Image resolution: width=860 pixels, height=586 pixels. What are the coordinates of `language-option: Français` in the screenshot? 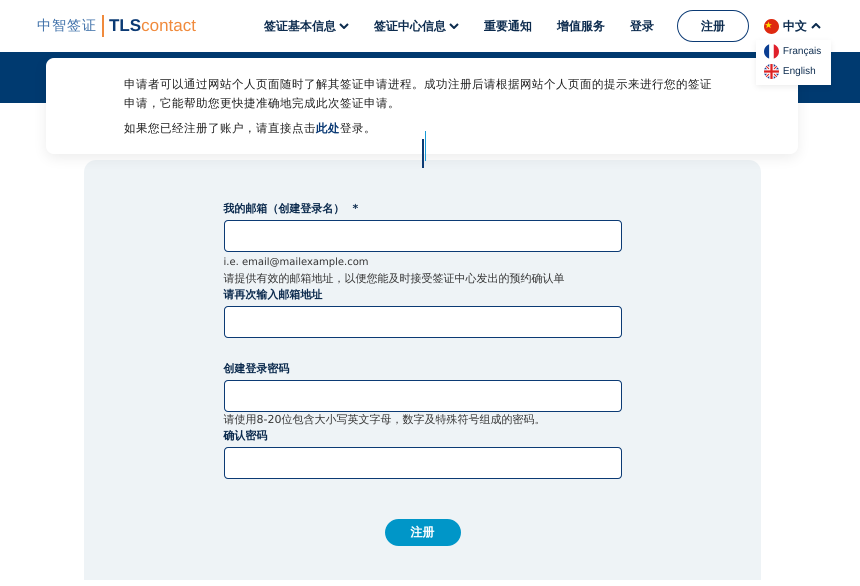 It's located at (793, 51).